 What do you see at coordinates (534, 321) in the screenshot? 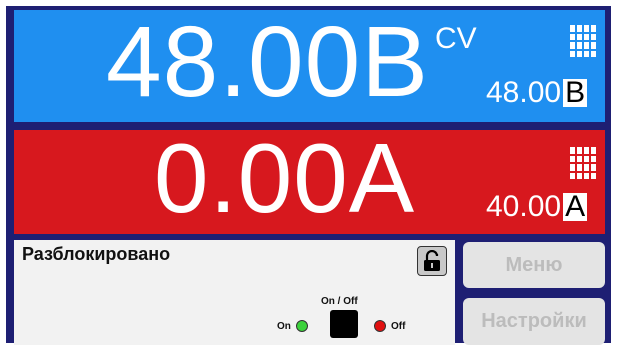
I see `settings-button: Настройки` at bounding box center [534, 321].